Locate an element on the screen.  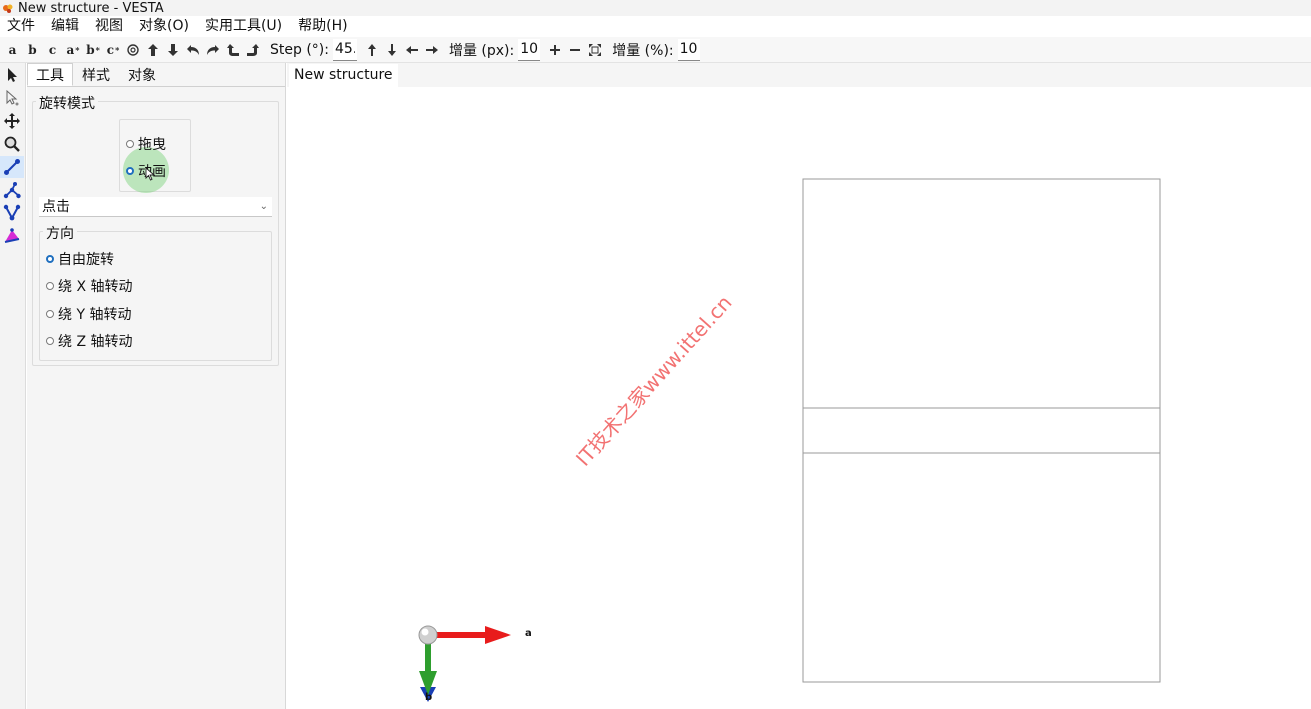
rotate-cw-button is located at coordinates (253, 50).